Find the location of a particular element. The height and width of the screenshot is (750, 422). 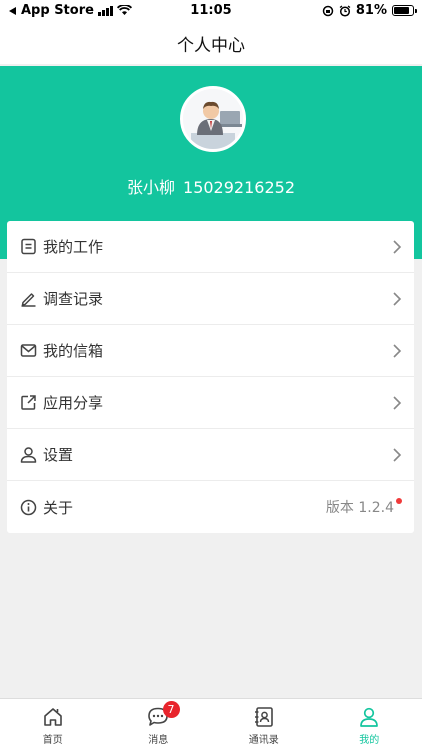

version-label: 版本 1.2.4 is located at coordinates (359, 508).